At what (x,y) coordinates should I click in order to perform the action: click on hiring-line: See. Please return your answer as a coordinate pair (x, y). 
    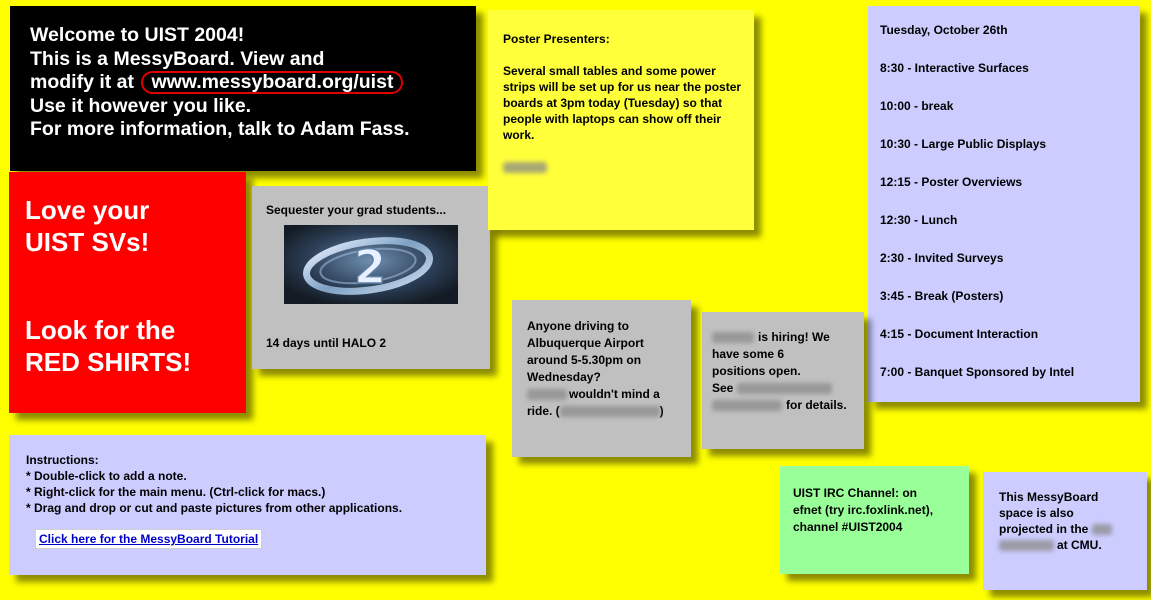
    Looking at the image, I should click on (785, 388).